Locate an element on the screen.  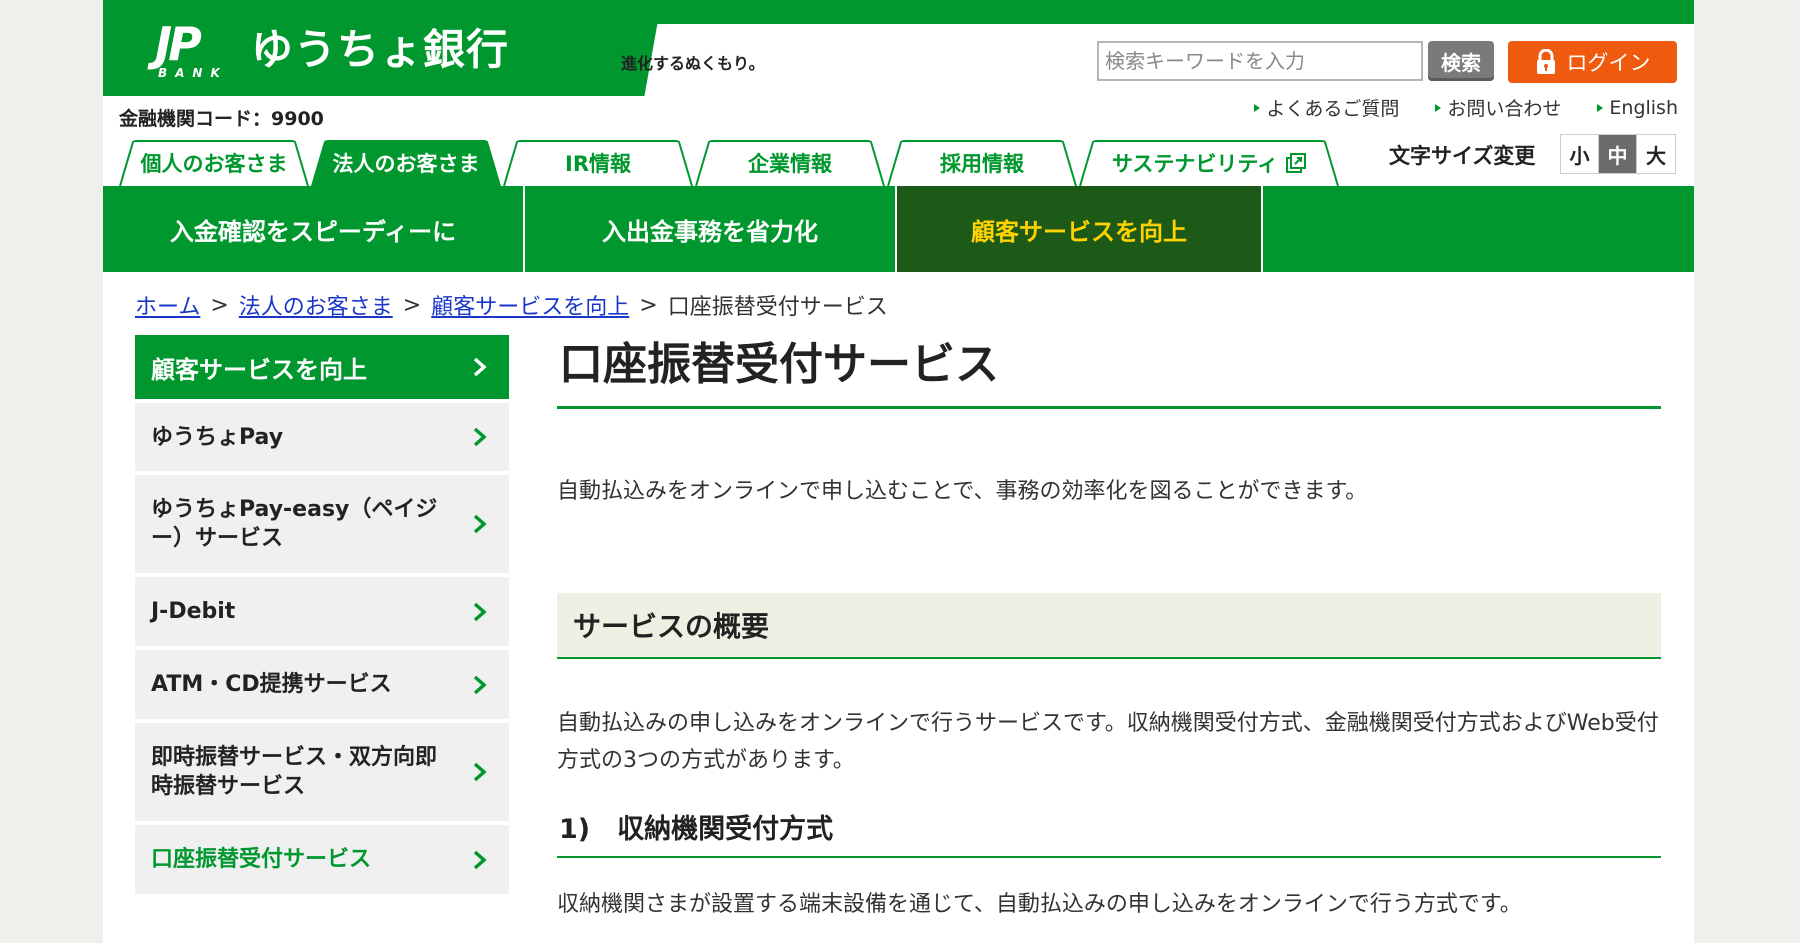
tab-label: サステナビリティ is located at coordinates (1195, 164).